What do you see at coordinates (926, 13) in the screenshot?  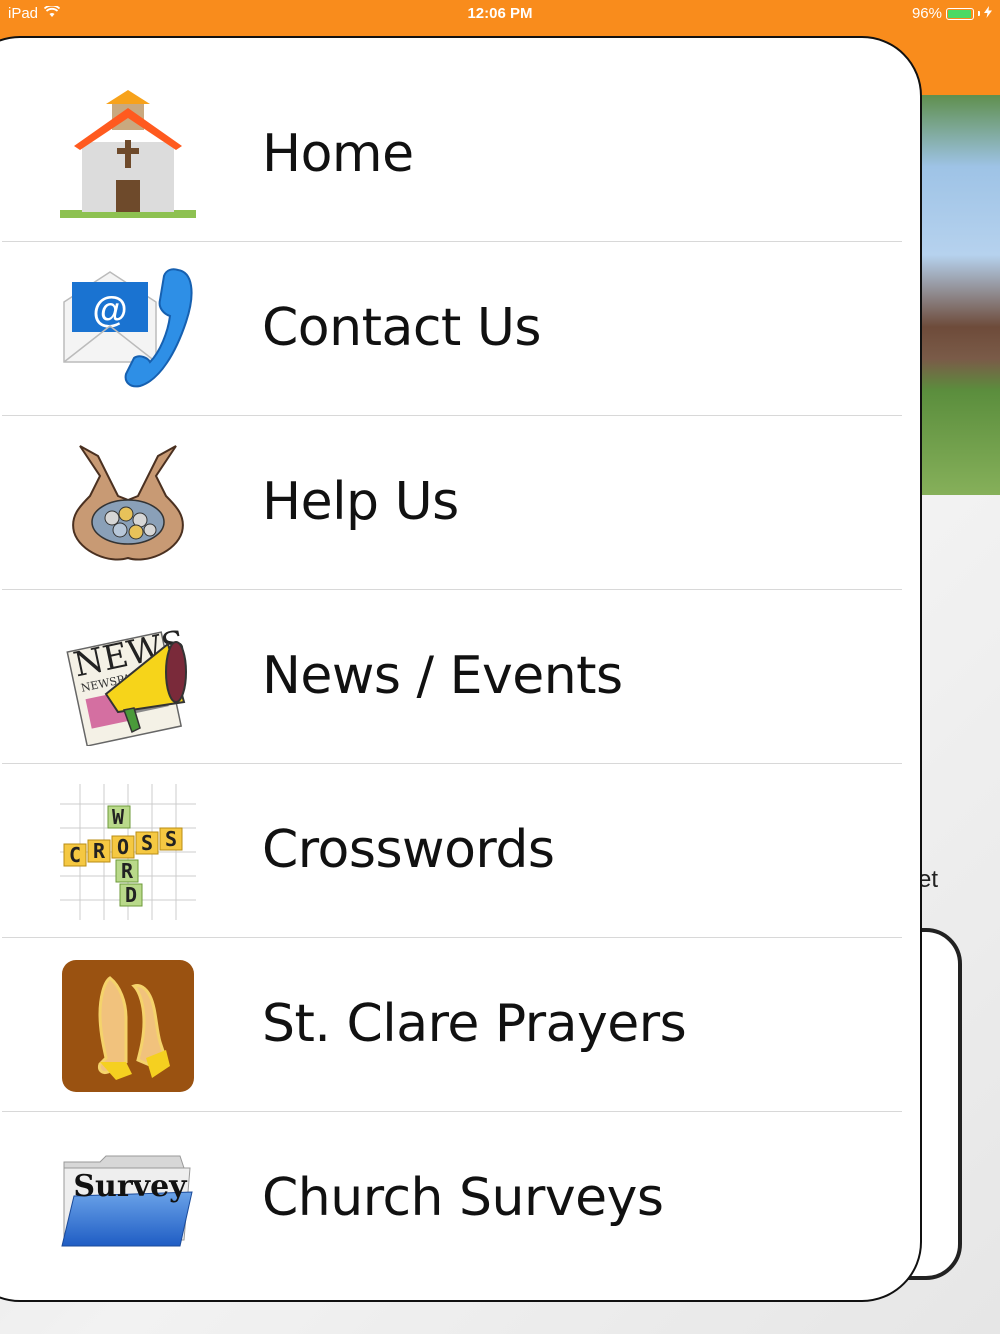 I see `battery-percent: 96%` at bounding box center [926, 13].